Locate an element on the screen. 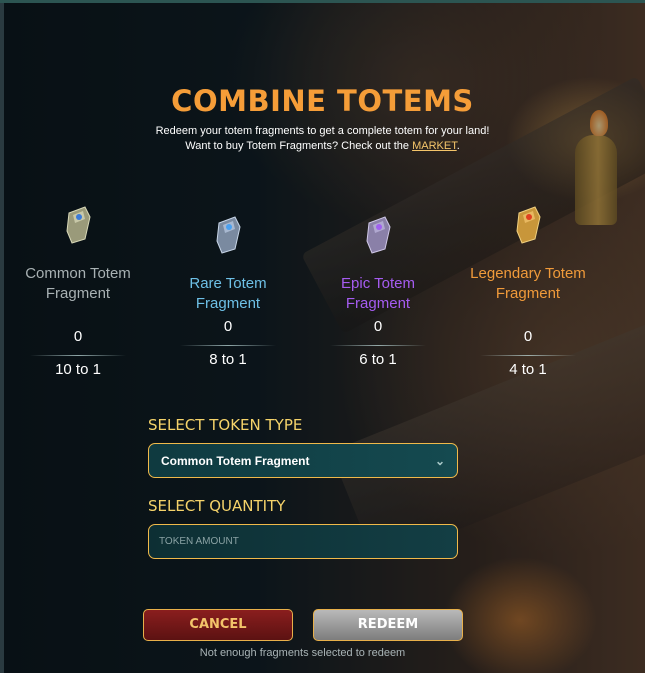 Image resolution: width=645 pixels, height=673 pixels. subtitle-line2-end: . is located at coordinates (458, 146).